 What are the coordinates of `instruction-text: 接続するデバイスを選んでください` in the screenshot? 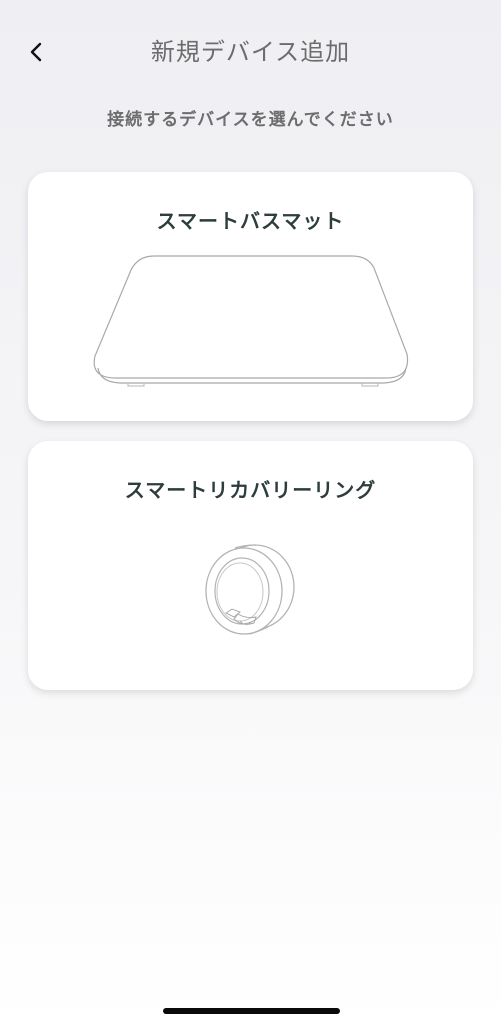 It's located at (250, 120).